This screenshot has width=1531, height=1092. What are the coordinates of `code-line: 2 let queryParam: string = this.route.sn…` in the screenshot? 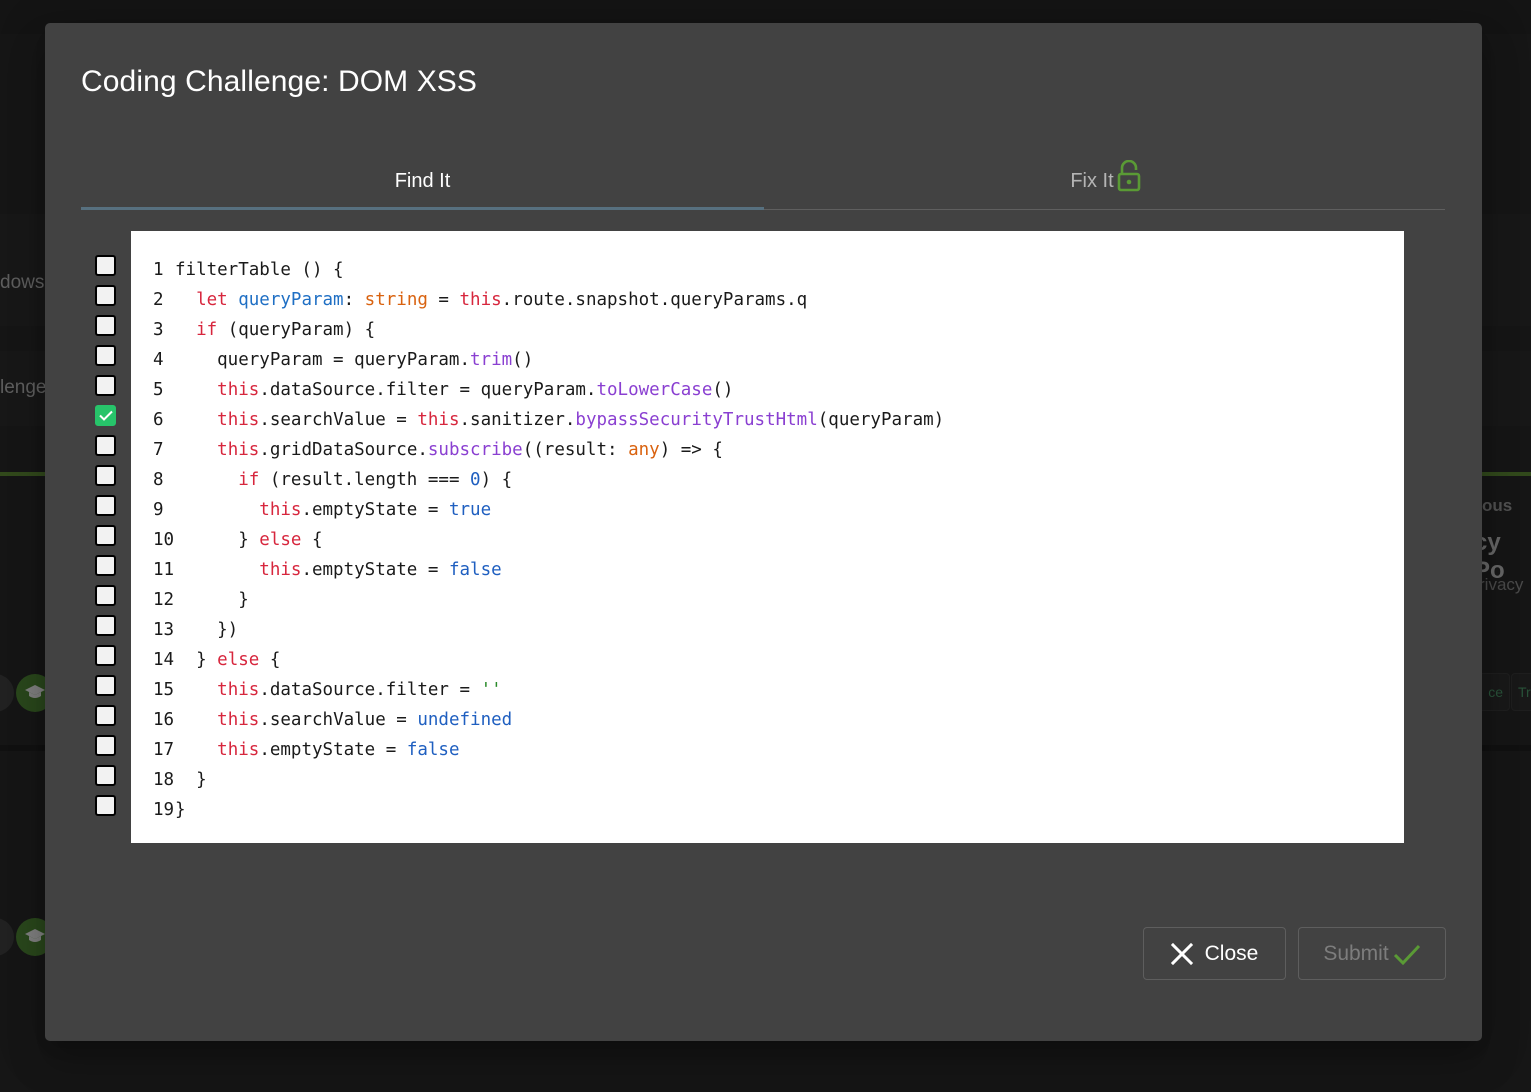 It's located at (548, 300).